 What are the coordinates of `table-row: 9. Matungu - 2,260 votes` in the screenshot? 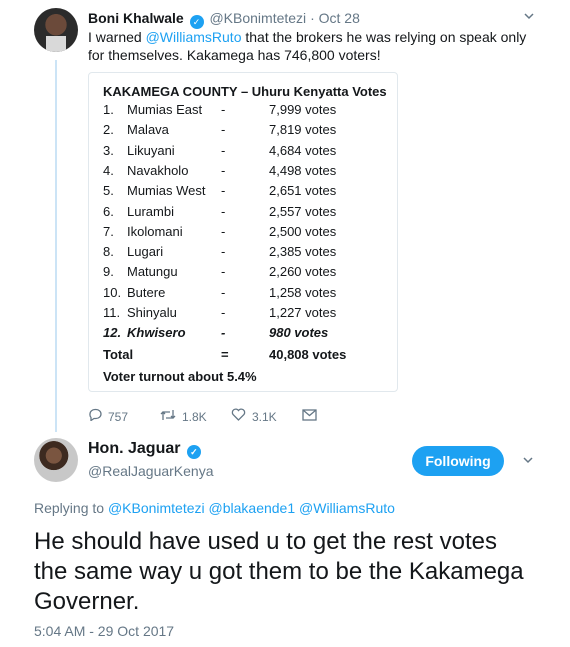 It's located at (248, 274).